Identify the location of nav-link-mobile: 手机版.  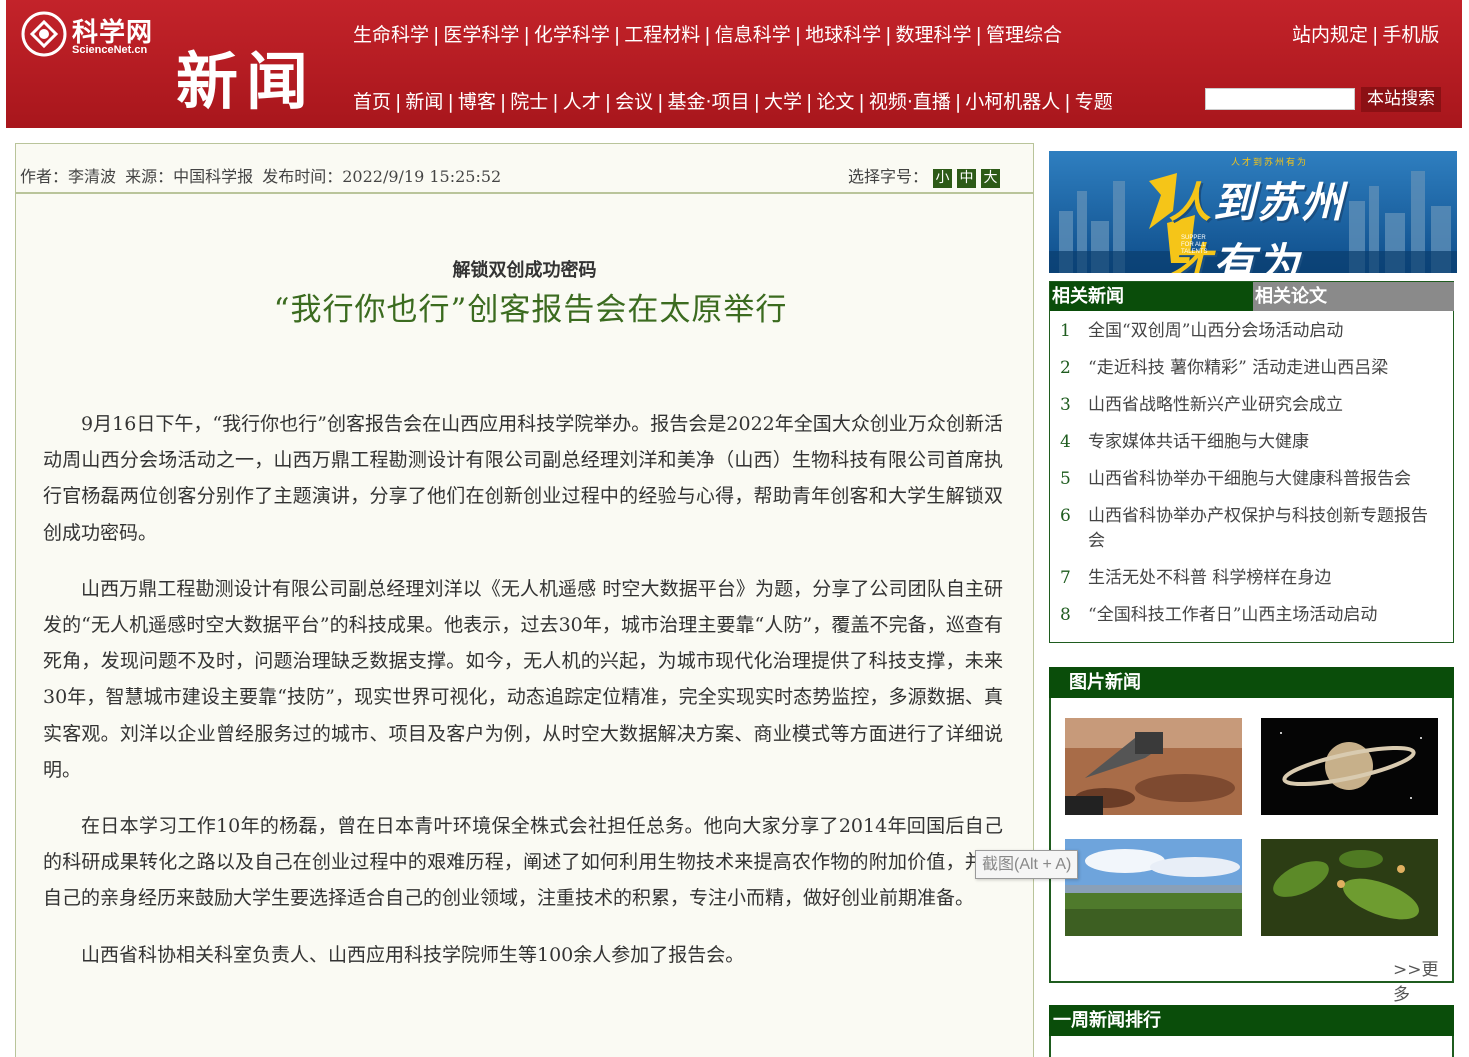
(1410, 33).